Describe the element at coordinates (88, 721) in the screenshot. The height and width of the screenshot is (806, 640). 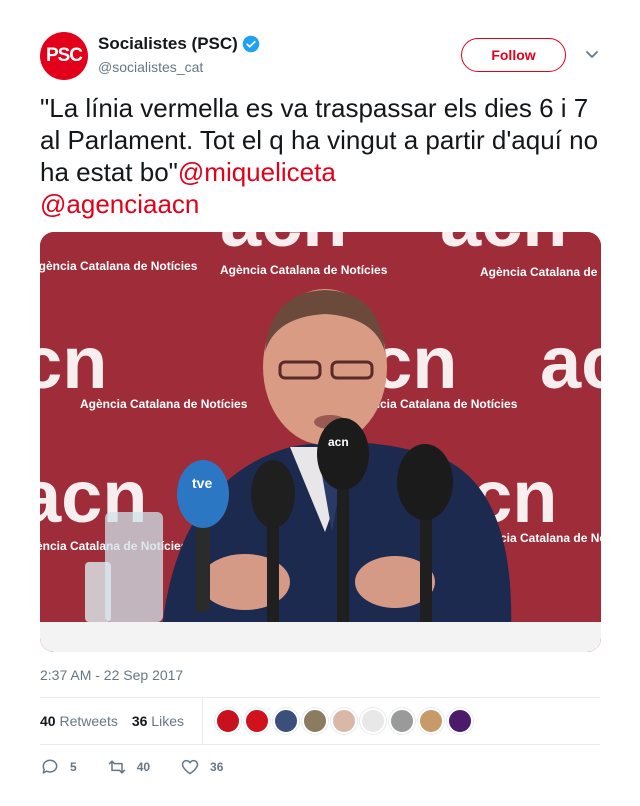
I see `retweets-label: Retweets` at that location.